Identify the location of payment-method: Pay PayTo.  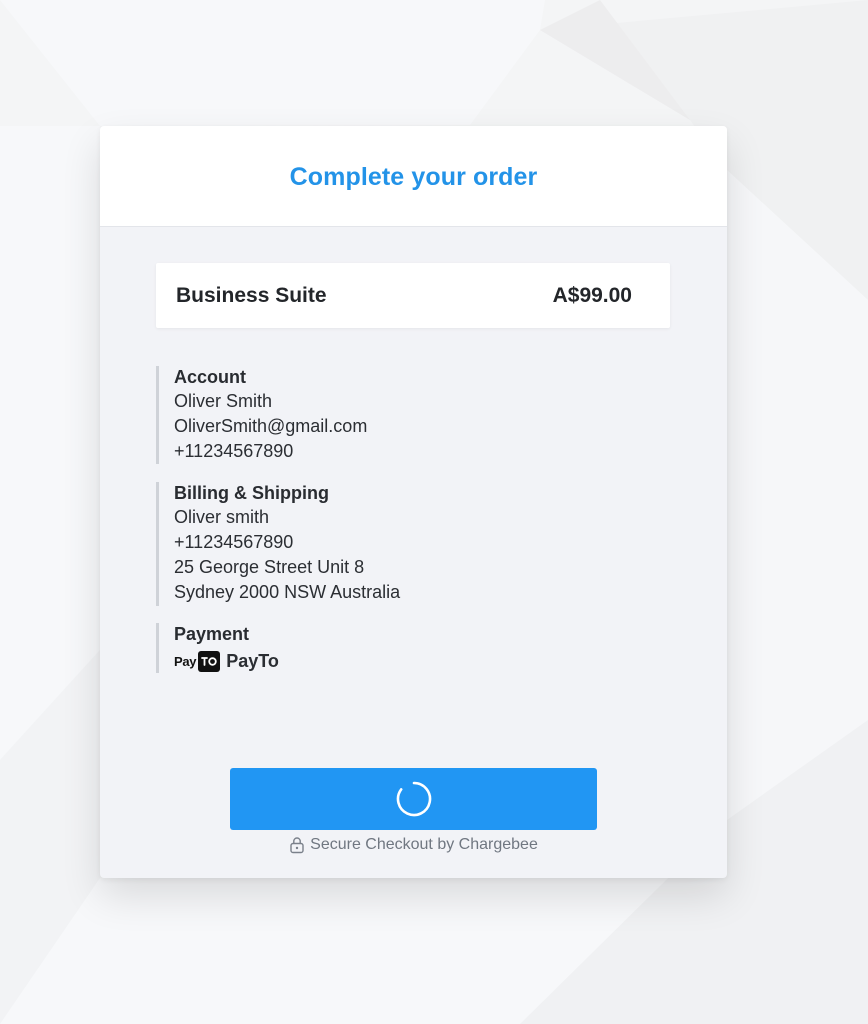
(226, 661).